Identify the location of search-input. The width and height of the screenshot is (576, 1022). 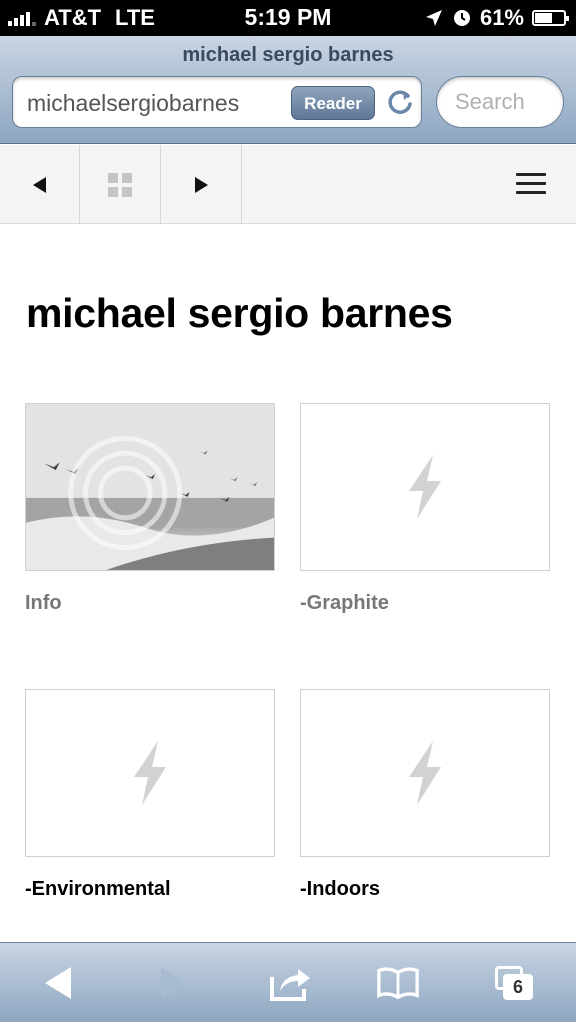
(500, 102).